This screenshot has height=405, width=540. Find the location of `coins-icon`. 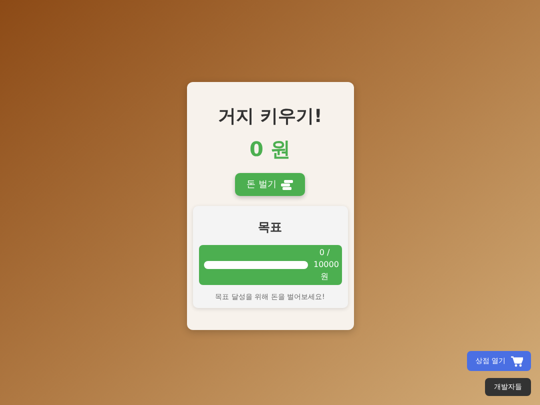

coins-icon is located at coordinates (287, 185).